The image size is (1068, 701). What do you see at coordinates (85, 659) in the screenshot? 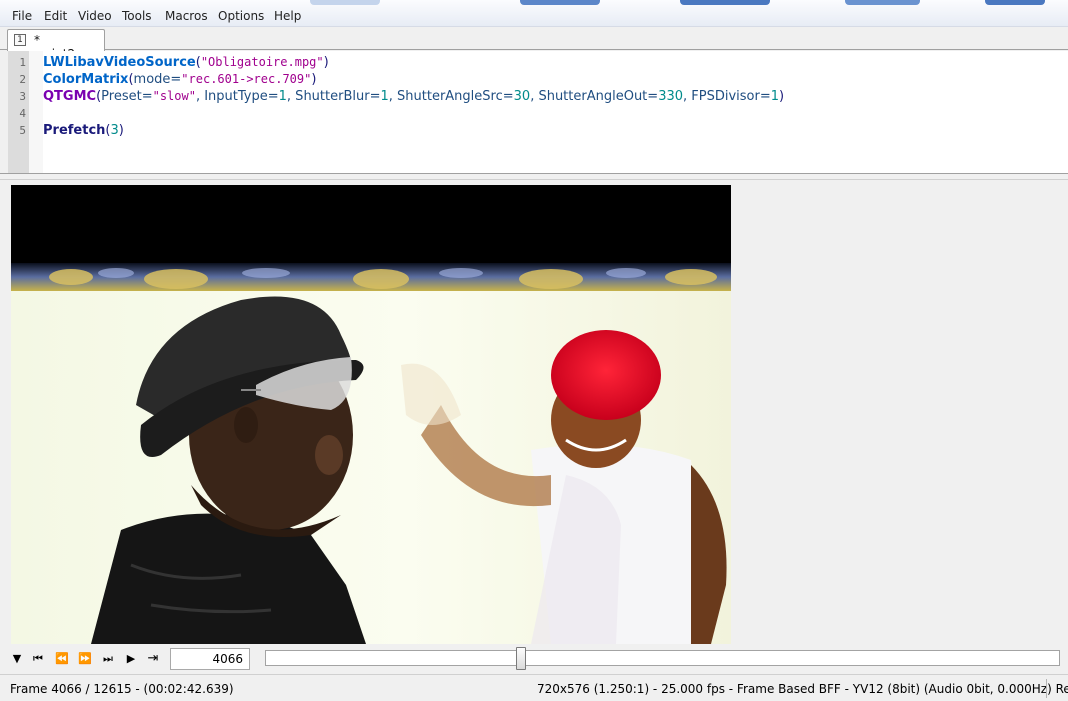
I see `step-forward-icon: ⏩` at bounding box center [85, 659].